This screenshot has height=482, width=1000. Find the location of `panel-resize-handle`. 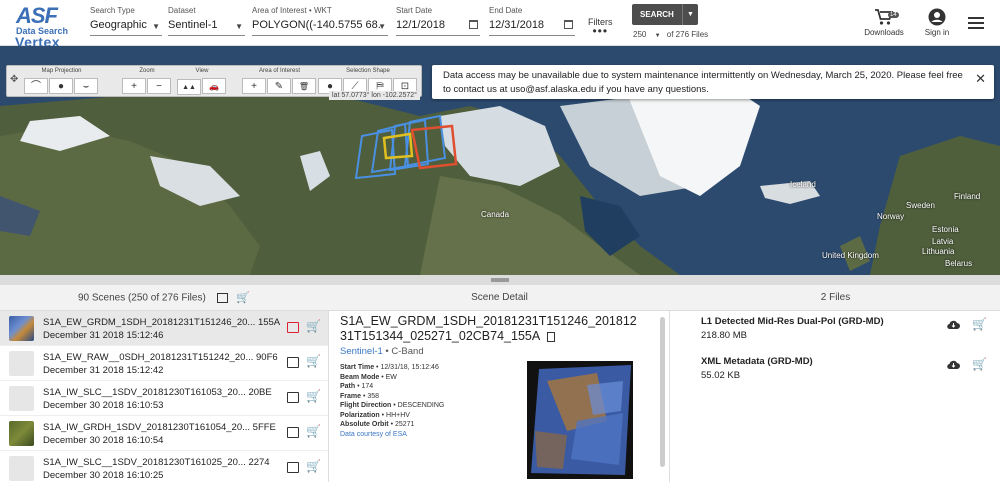

panel-resize-handle is located at coordinates (500, 280).